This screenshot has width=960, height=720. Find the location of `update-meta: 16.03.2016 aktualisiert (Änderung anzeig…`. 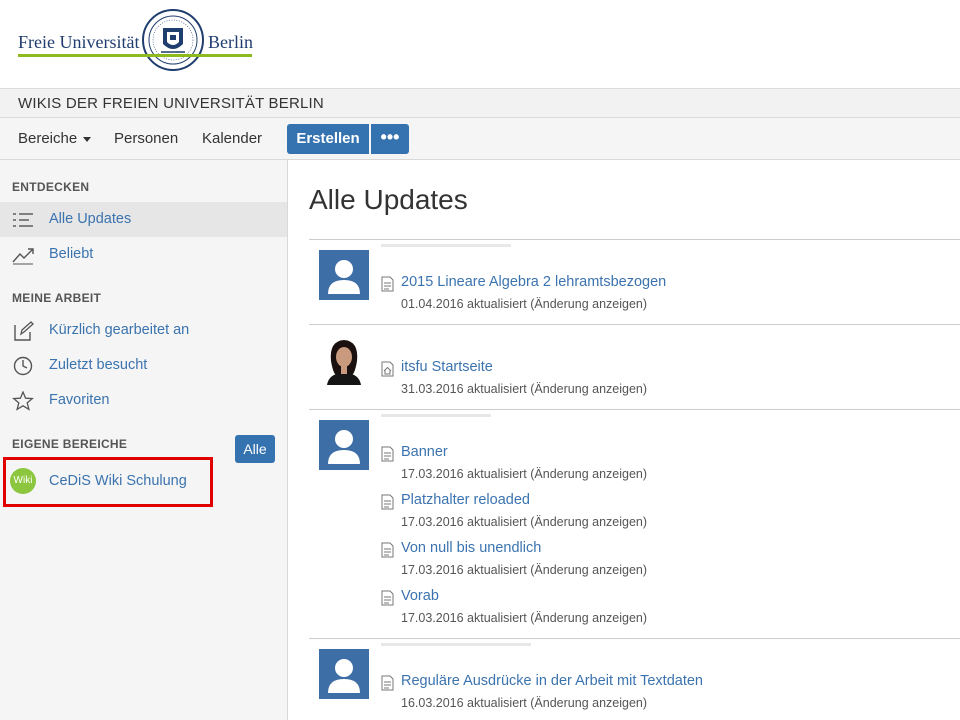

update-meta: 16.03.2016 aktualisiert (Änderung anzeig… is located at coordinates (524, 703).